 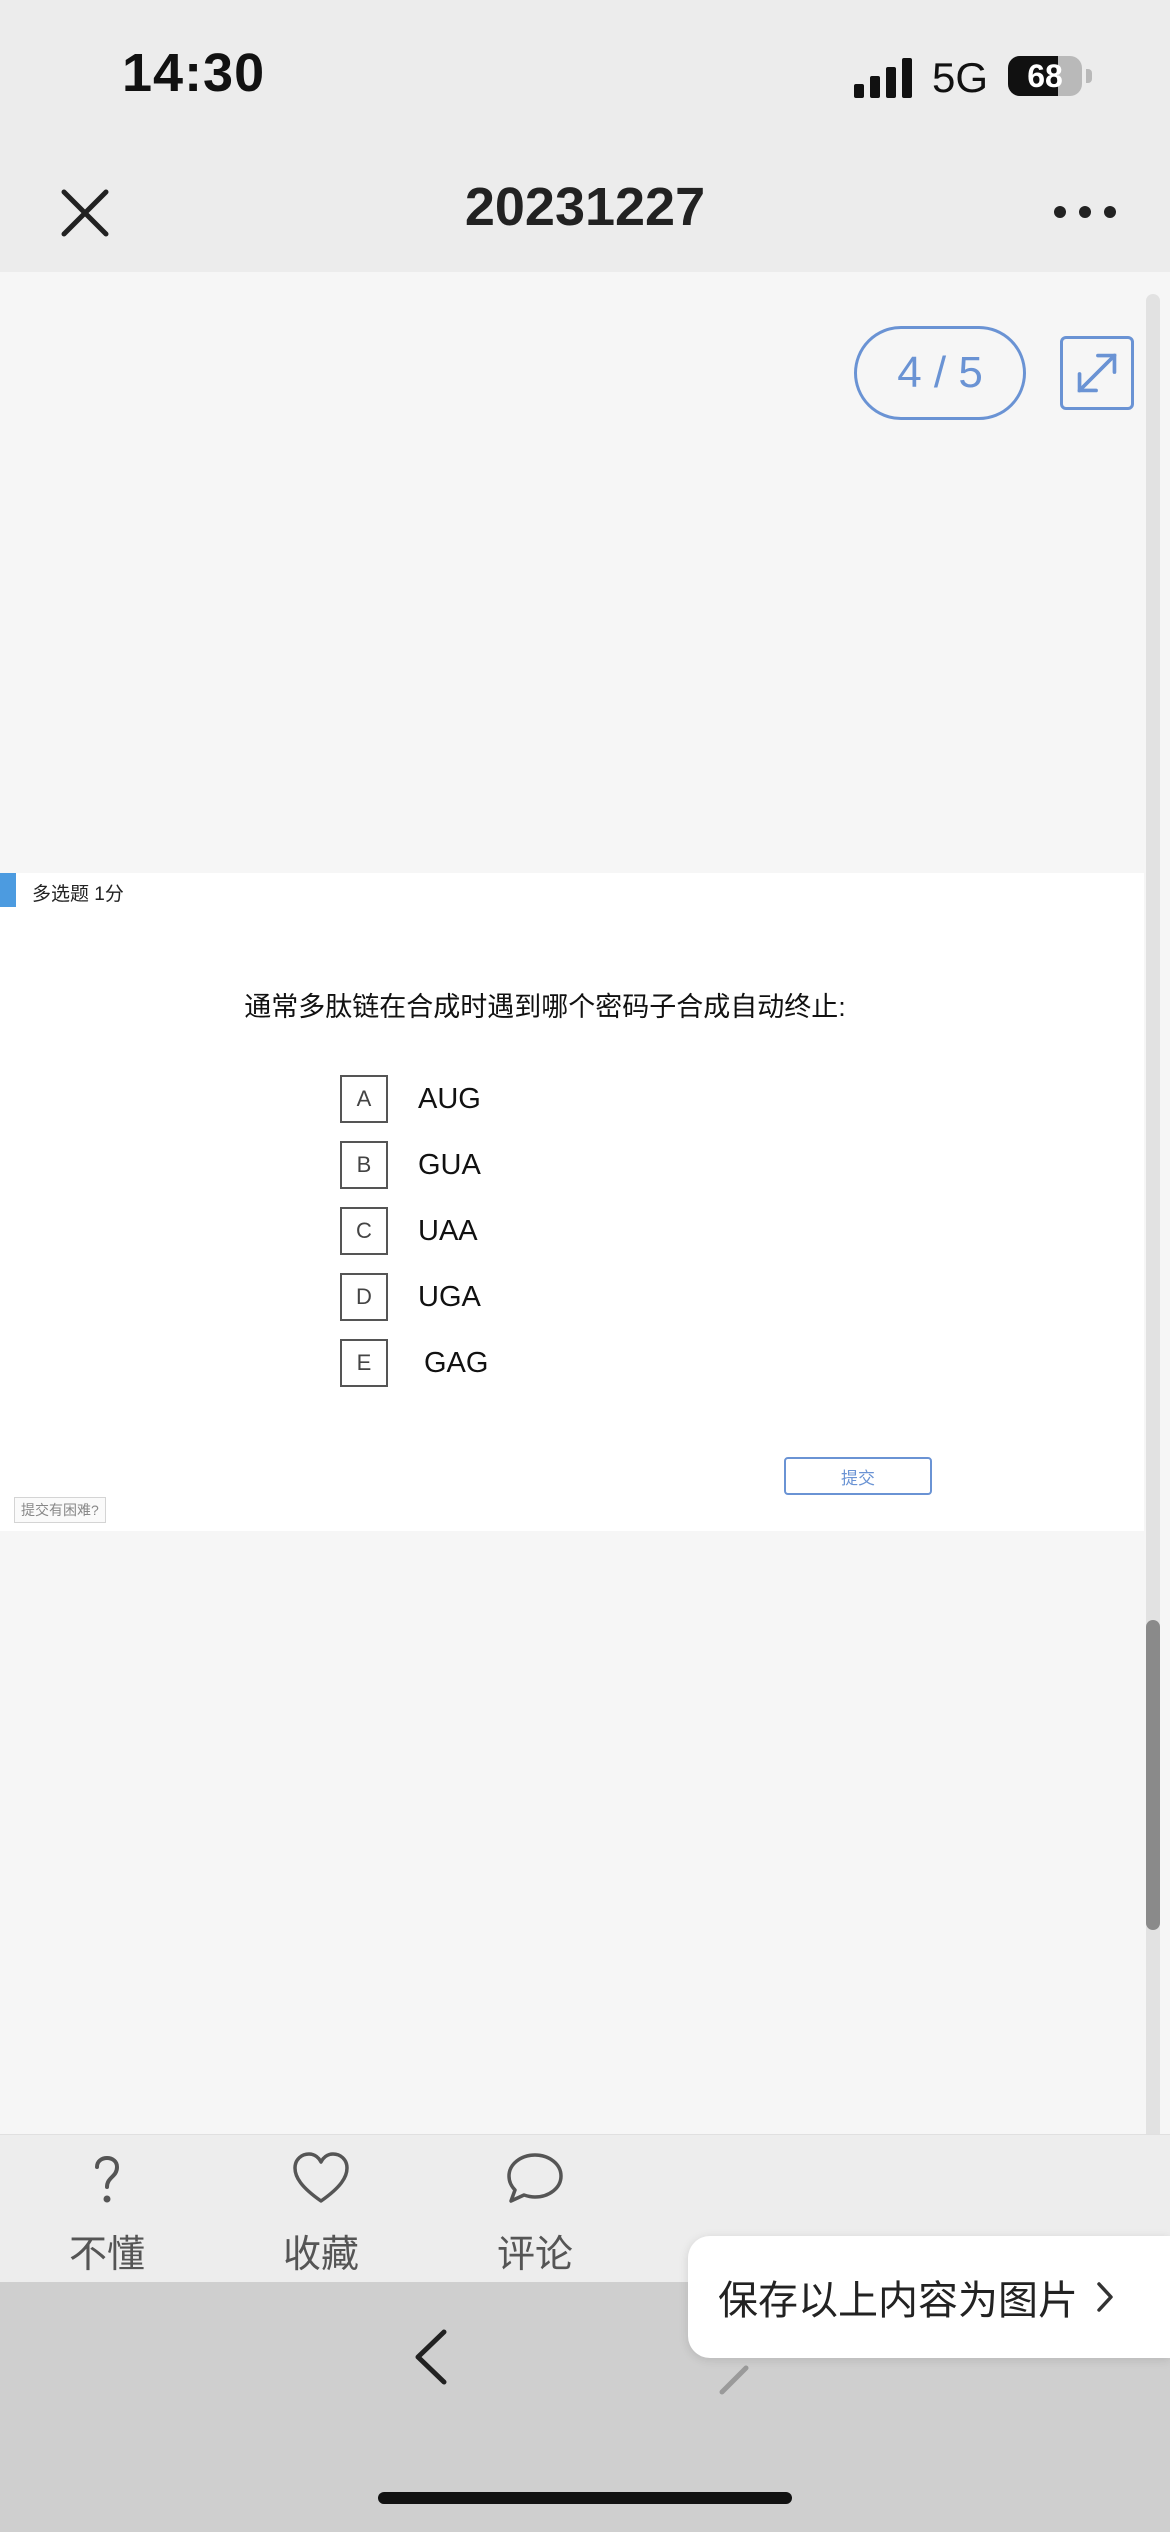 What do you see at coordinates (585, 207) in the screenshot?
I see `page-title: 20231227` at bounding box center [585, 207].